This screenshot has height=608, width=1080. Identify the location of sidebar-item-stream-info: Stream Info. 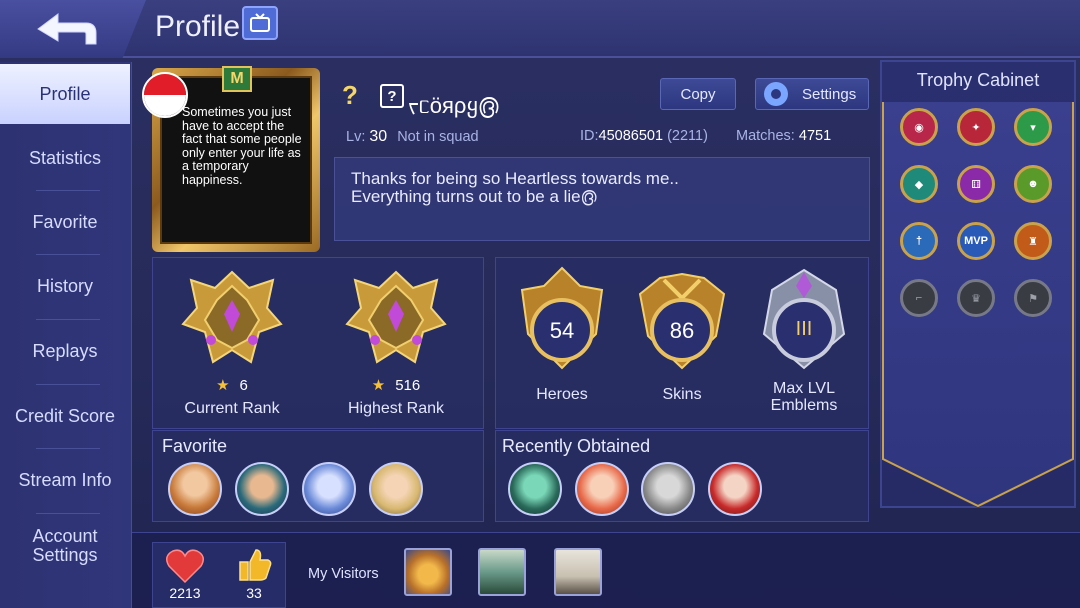
(65, 480).